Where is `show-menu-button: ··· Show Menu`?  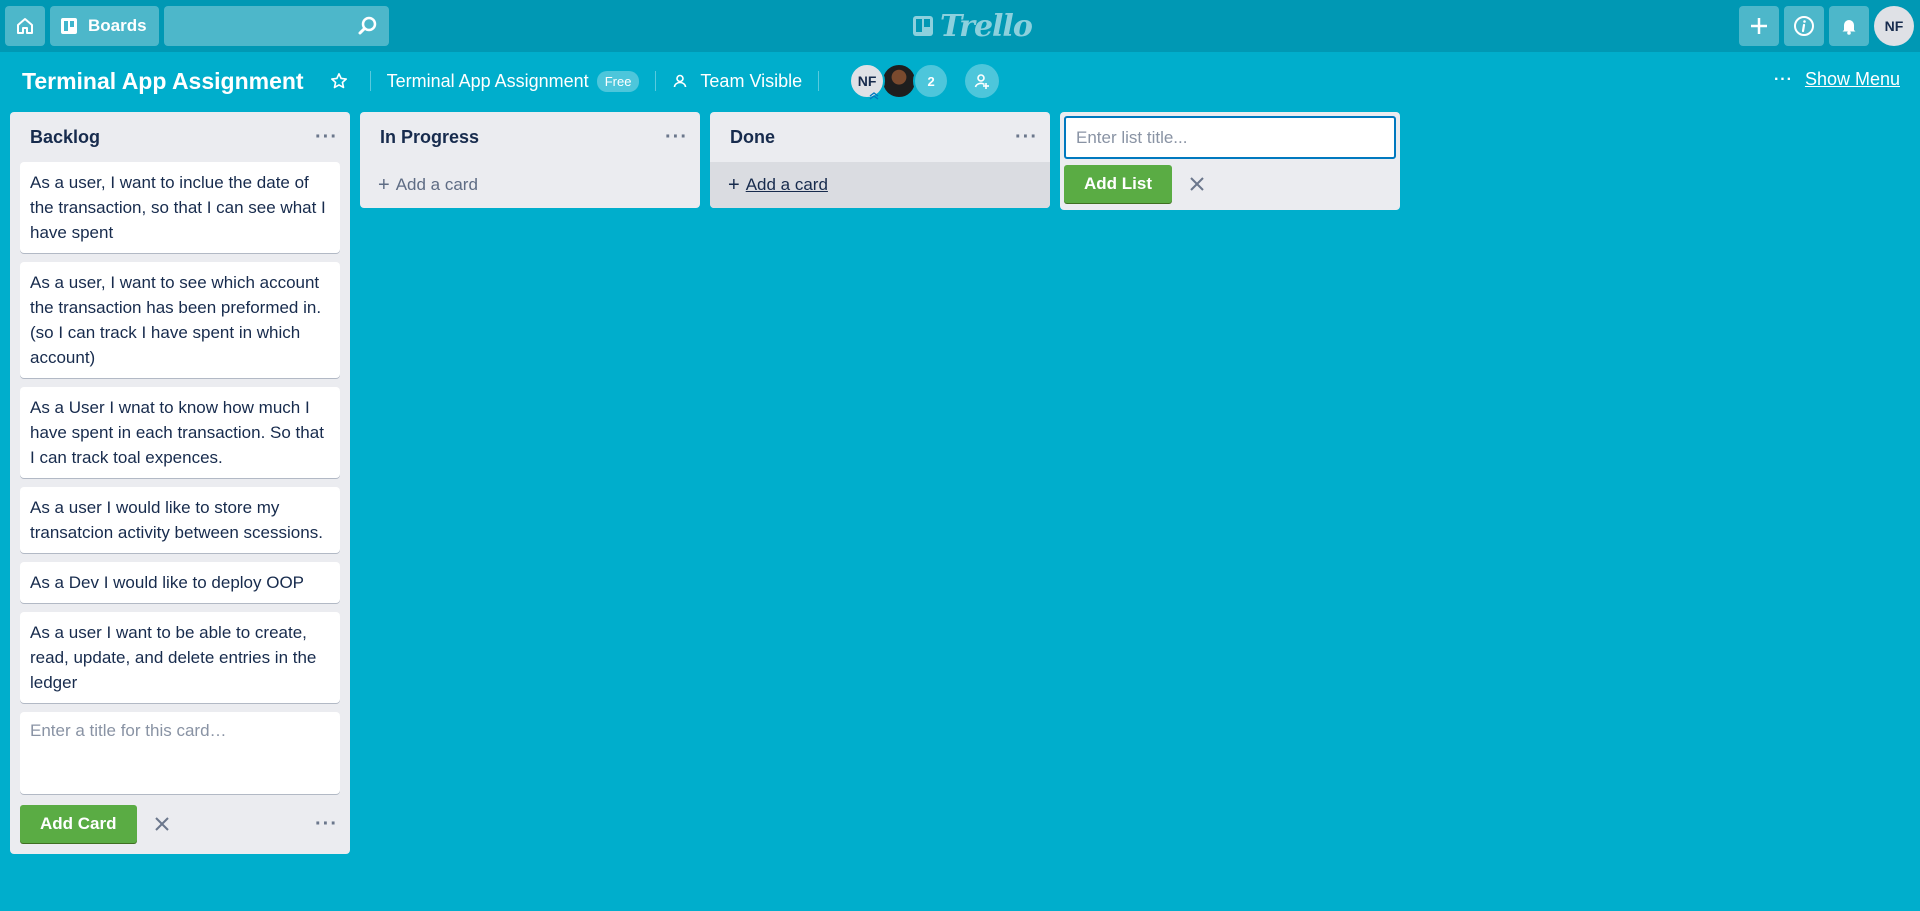
show-menu-button: ··· Show Menu is located at coordinates (1837, 79).